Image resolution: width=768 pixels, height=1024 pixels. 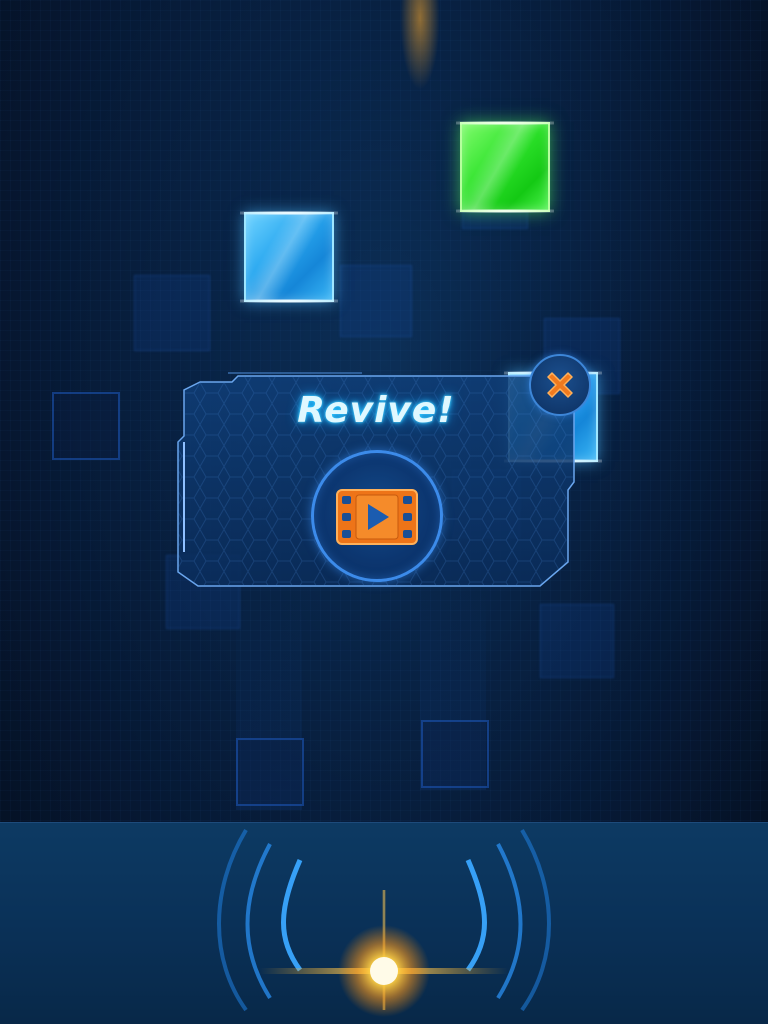 I want to click on revive-dialog: Revive!, so click(x=376, y=481).